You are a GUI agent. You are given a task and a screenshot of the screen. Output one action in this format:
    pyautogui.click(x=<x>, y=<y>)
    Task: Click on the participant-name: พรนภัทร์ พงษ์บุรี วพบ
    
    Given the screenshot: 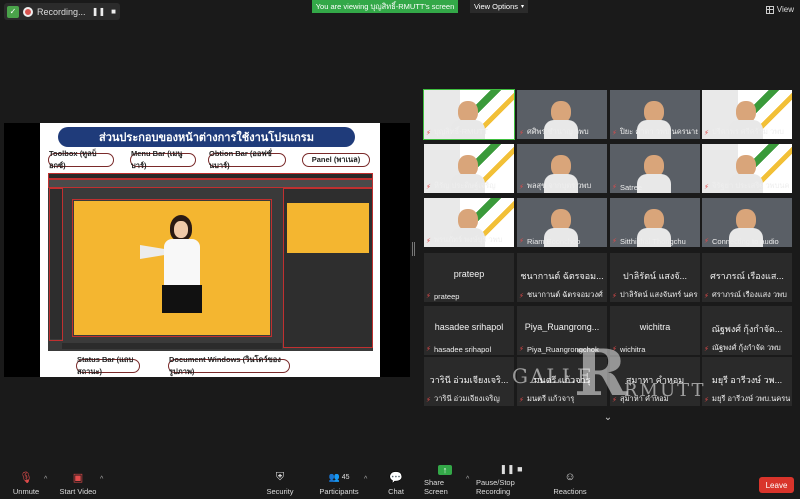 What is the action you would take?
    pyautogui.click(x=468, y=239)
    